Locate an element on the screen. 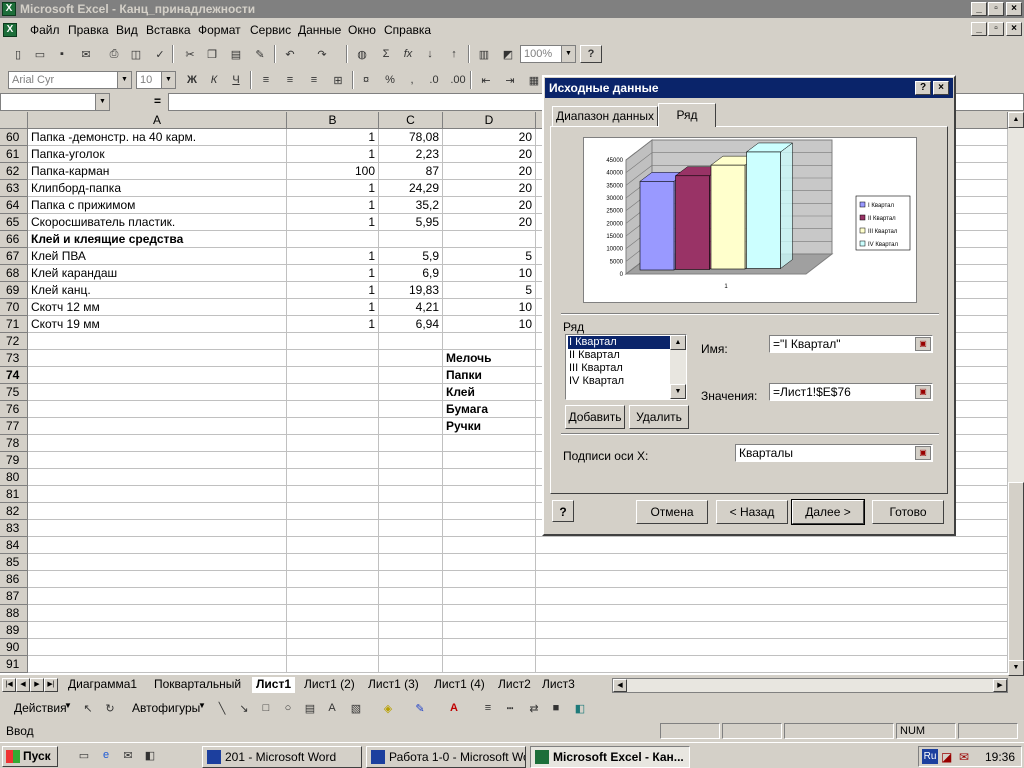 This screenshot has height=768, width=1024. sheet-tab: Лист1 (2) is located at coordinates (329, 685).